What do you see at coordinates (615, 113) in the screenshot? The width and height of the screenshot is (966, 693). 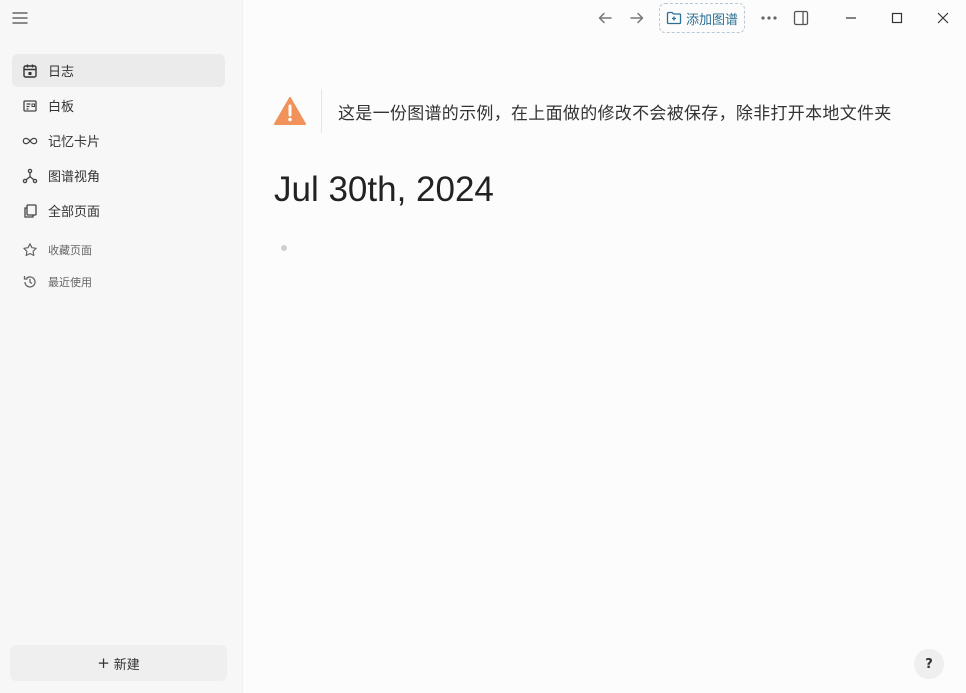 I see `warning-text: 这是一份图谱的示例，在上面做的修改不会被保存，除非打开本地文件夹` at bounding box center [615, 113].